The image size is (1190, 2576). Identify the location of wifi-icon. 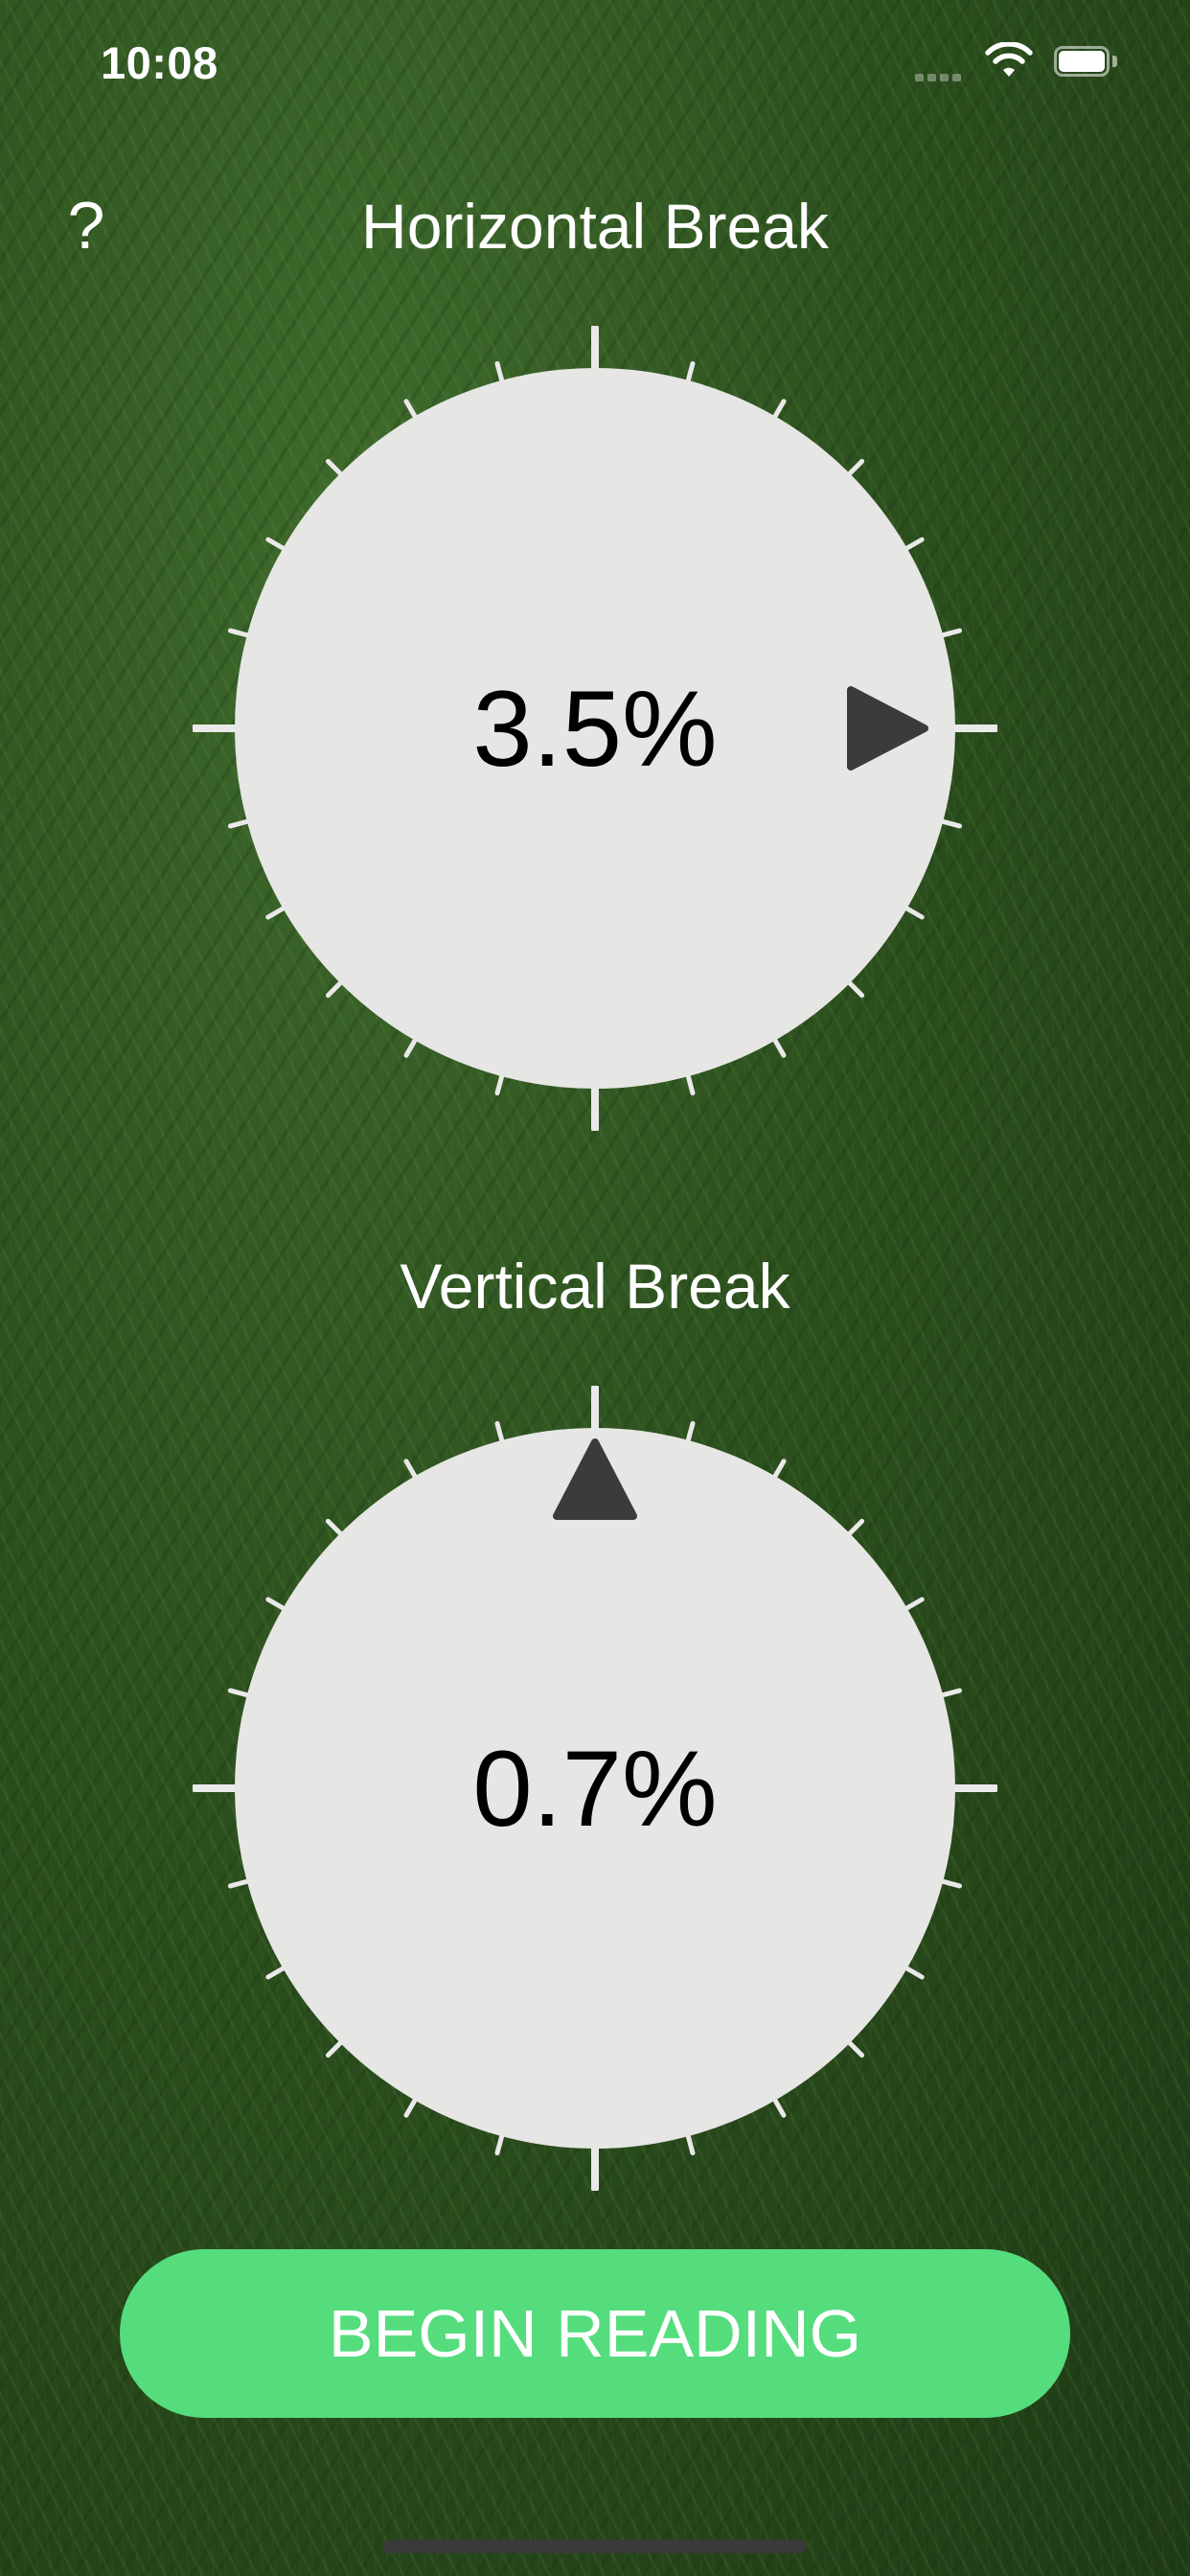
(1009, 59).